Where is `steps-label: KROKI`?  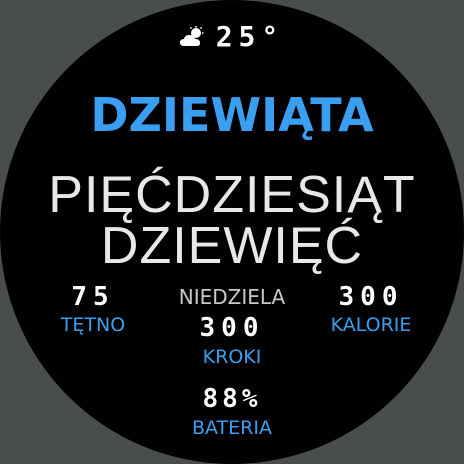 steps-label: KROKI is located at coordinates (232, 357).